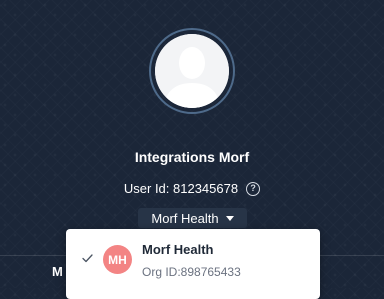  What do you see at coordinates (181, 188) in the screenshot?
I see `user-id: User Id: 812345678` at bounding box center [181, 188].